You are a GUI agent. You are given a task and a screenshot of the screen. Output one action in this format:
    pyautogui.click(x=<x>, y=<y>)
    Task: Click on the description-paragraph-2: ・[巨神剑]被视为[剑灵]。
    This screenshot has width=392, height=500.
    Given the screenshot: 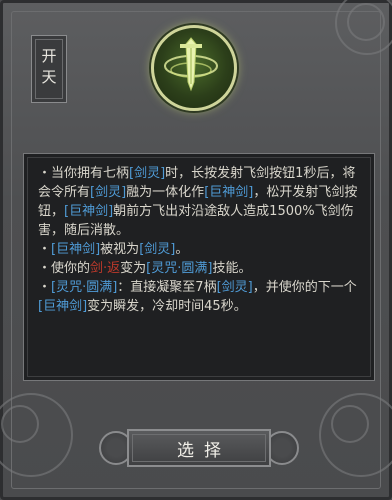 What is the action you would take?
    pyautogui.click(x=113, y=249)
    